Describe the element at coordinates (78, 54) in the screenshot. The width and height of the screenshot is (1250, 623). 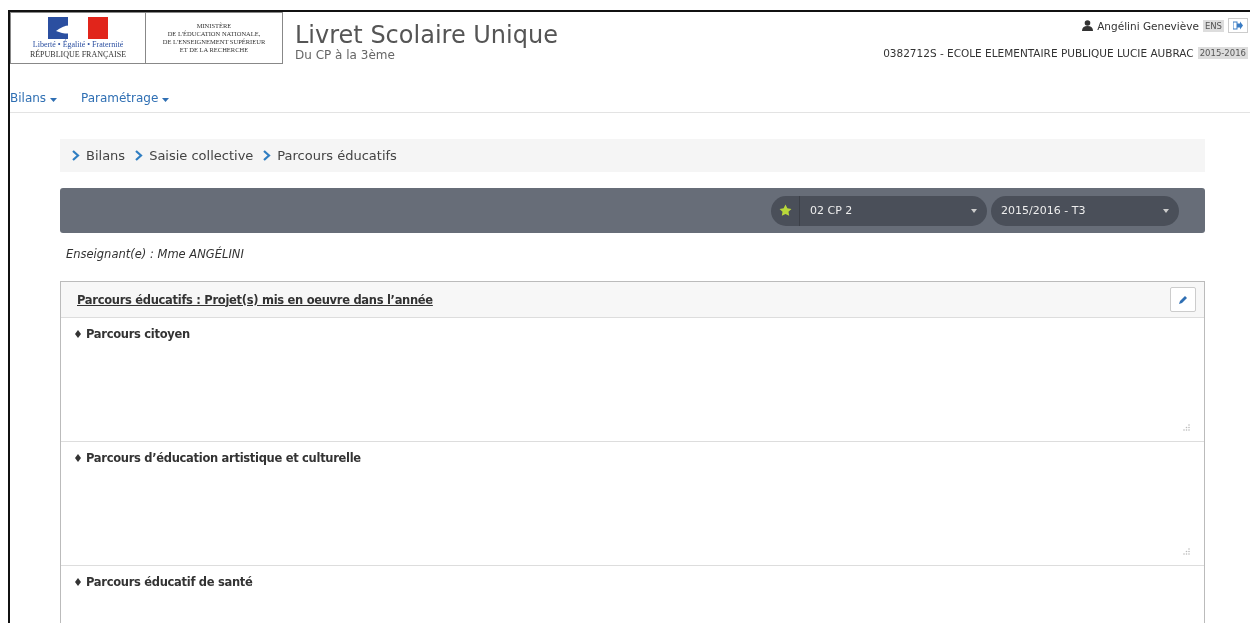
I see `logo-caption: RÉPUBLIQUE FRANÇAISE` at that location.